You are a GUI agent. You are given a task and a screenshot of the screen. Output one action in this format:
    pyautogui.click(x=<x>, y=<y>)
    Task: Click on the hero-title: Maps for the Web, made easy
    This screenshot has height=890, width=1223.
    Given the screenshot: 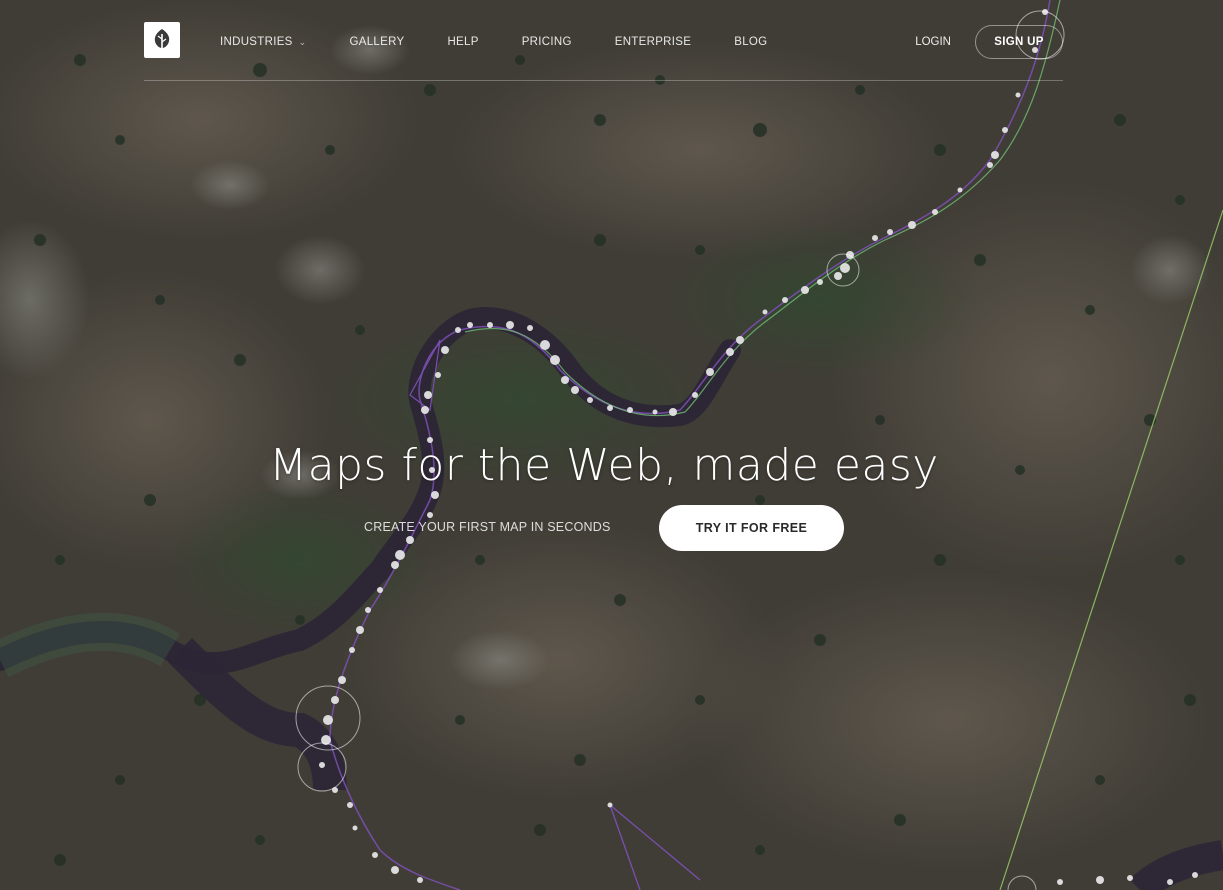 What is the action you would take?
    pyautogui.click(x=604, y=465)
    